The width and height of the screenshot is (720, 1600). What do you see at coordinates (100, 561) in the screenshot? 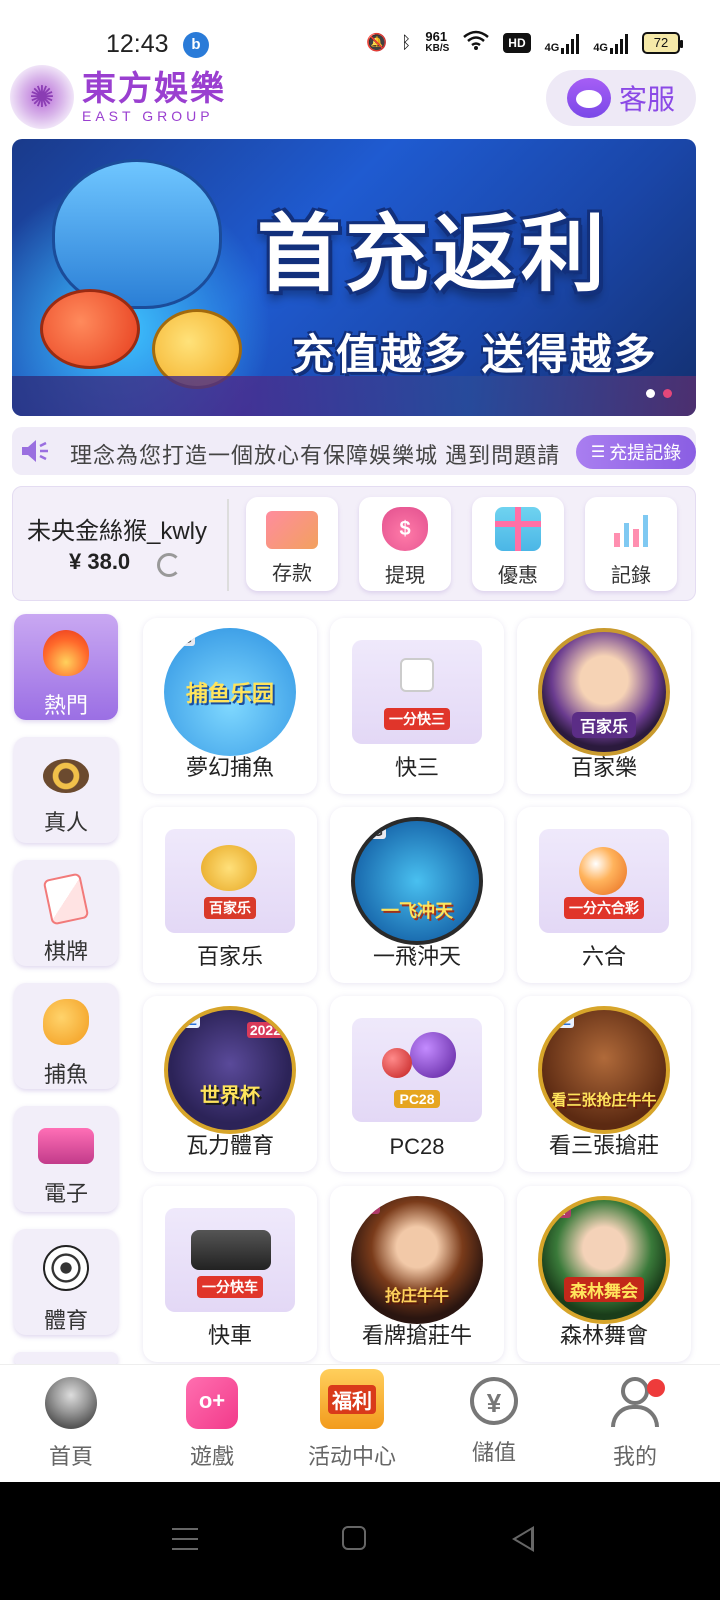
I see `balance: ¥ 38.0` at bounding box center [100, 561].